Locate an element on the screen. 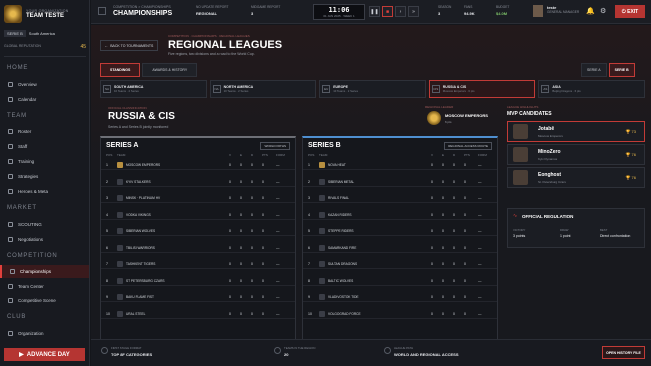  sidebar-item-scouting: SCOUTING is located at coordinates (44, 224).